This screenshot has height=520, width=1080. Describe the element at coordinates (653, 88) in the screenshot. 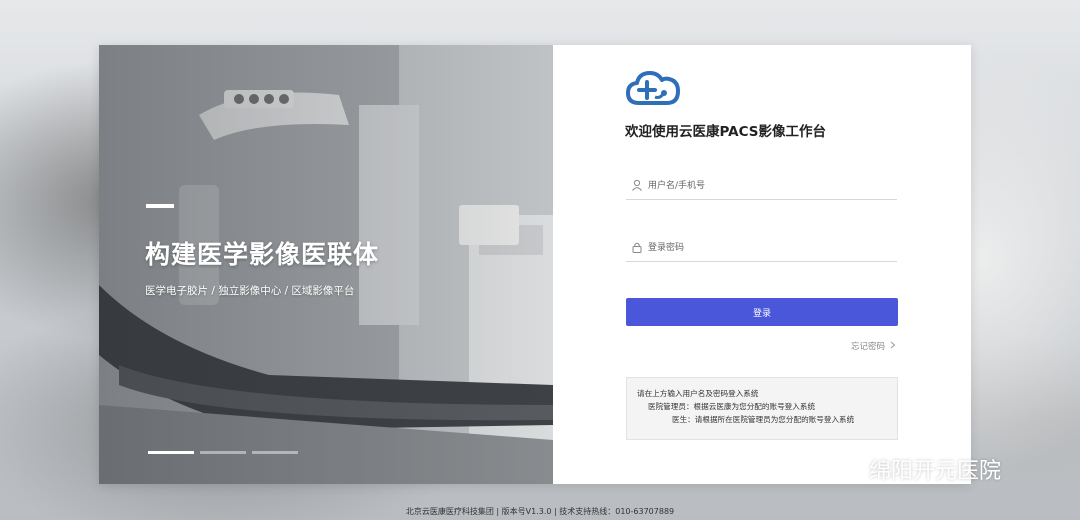

I see `cloud-plus-logo-icon` at that location.